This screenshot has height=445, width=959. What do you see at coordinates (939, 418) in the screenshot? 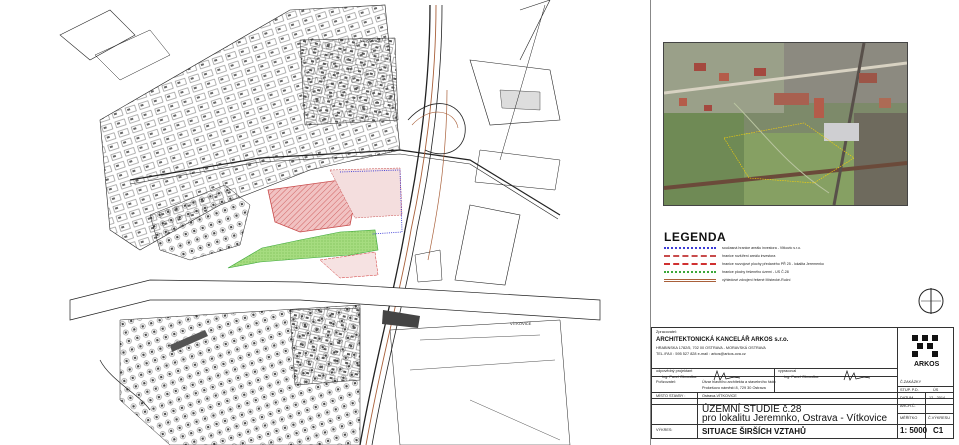
I see `cislo-label: Č.VÝKRESU` at bounding box center [939, 418].